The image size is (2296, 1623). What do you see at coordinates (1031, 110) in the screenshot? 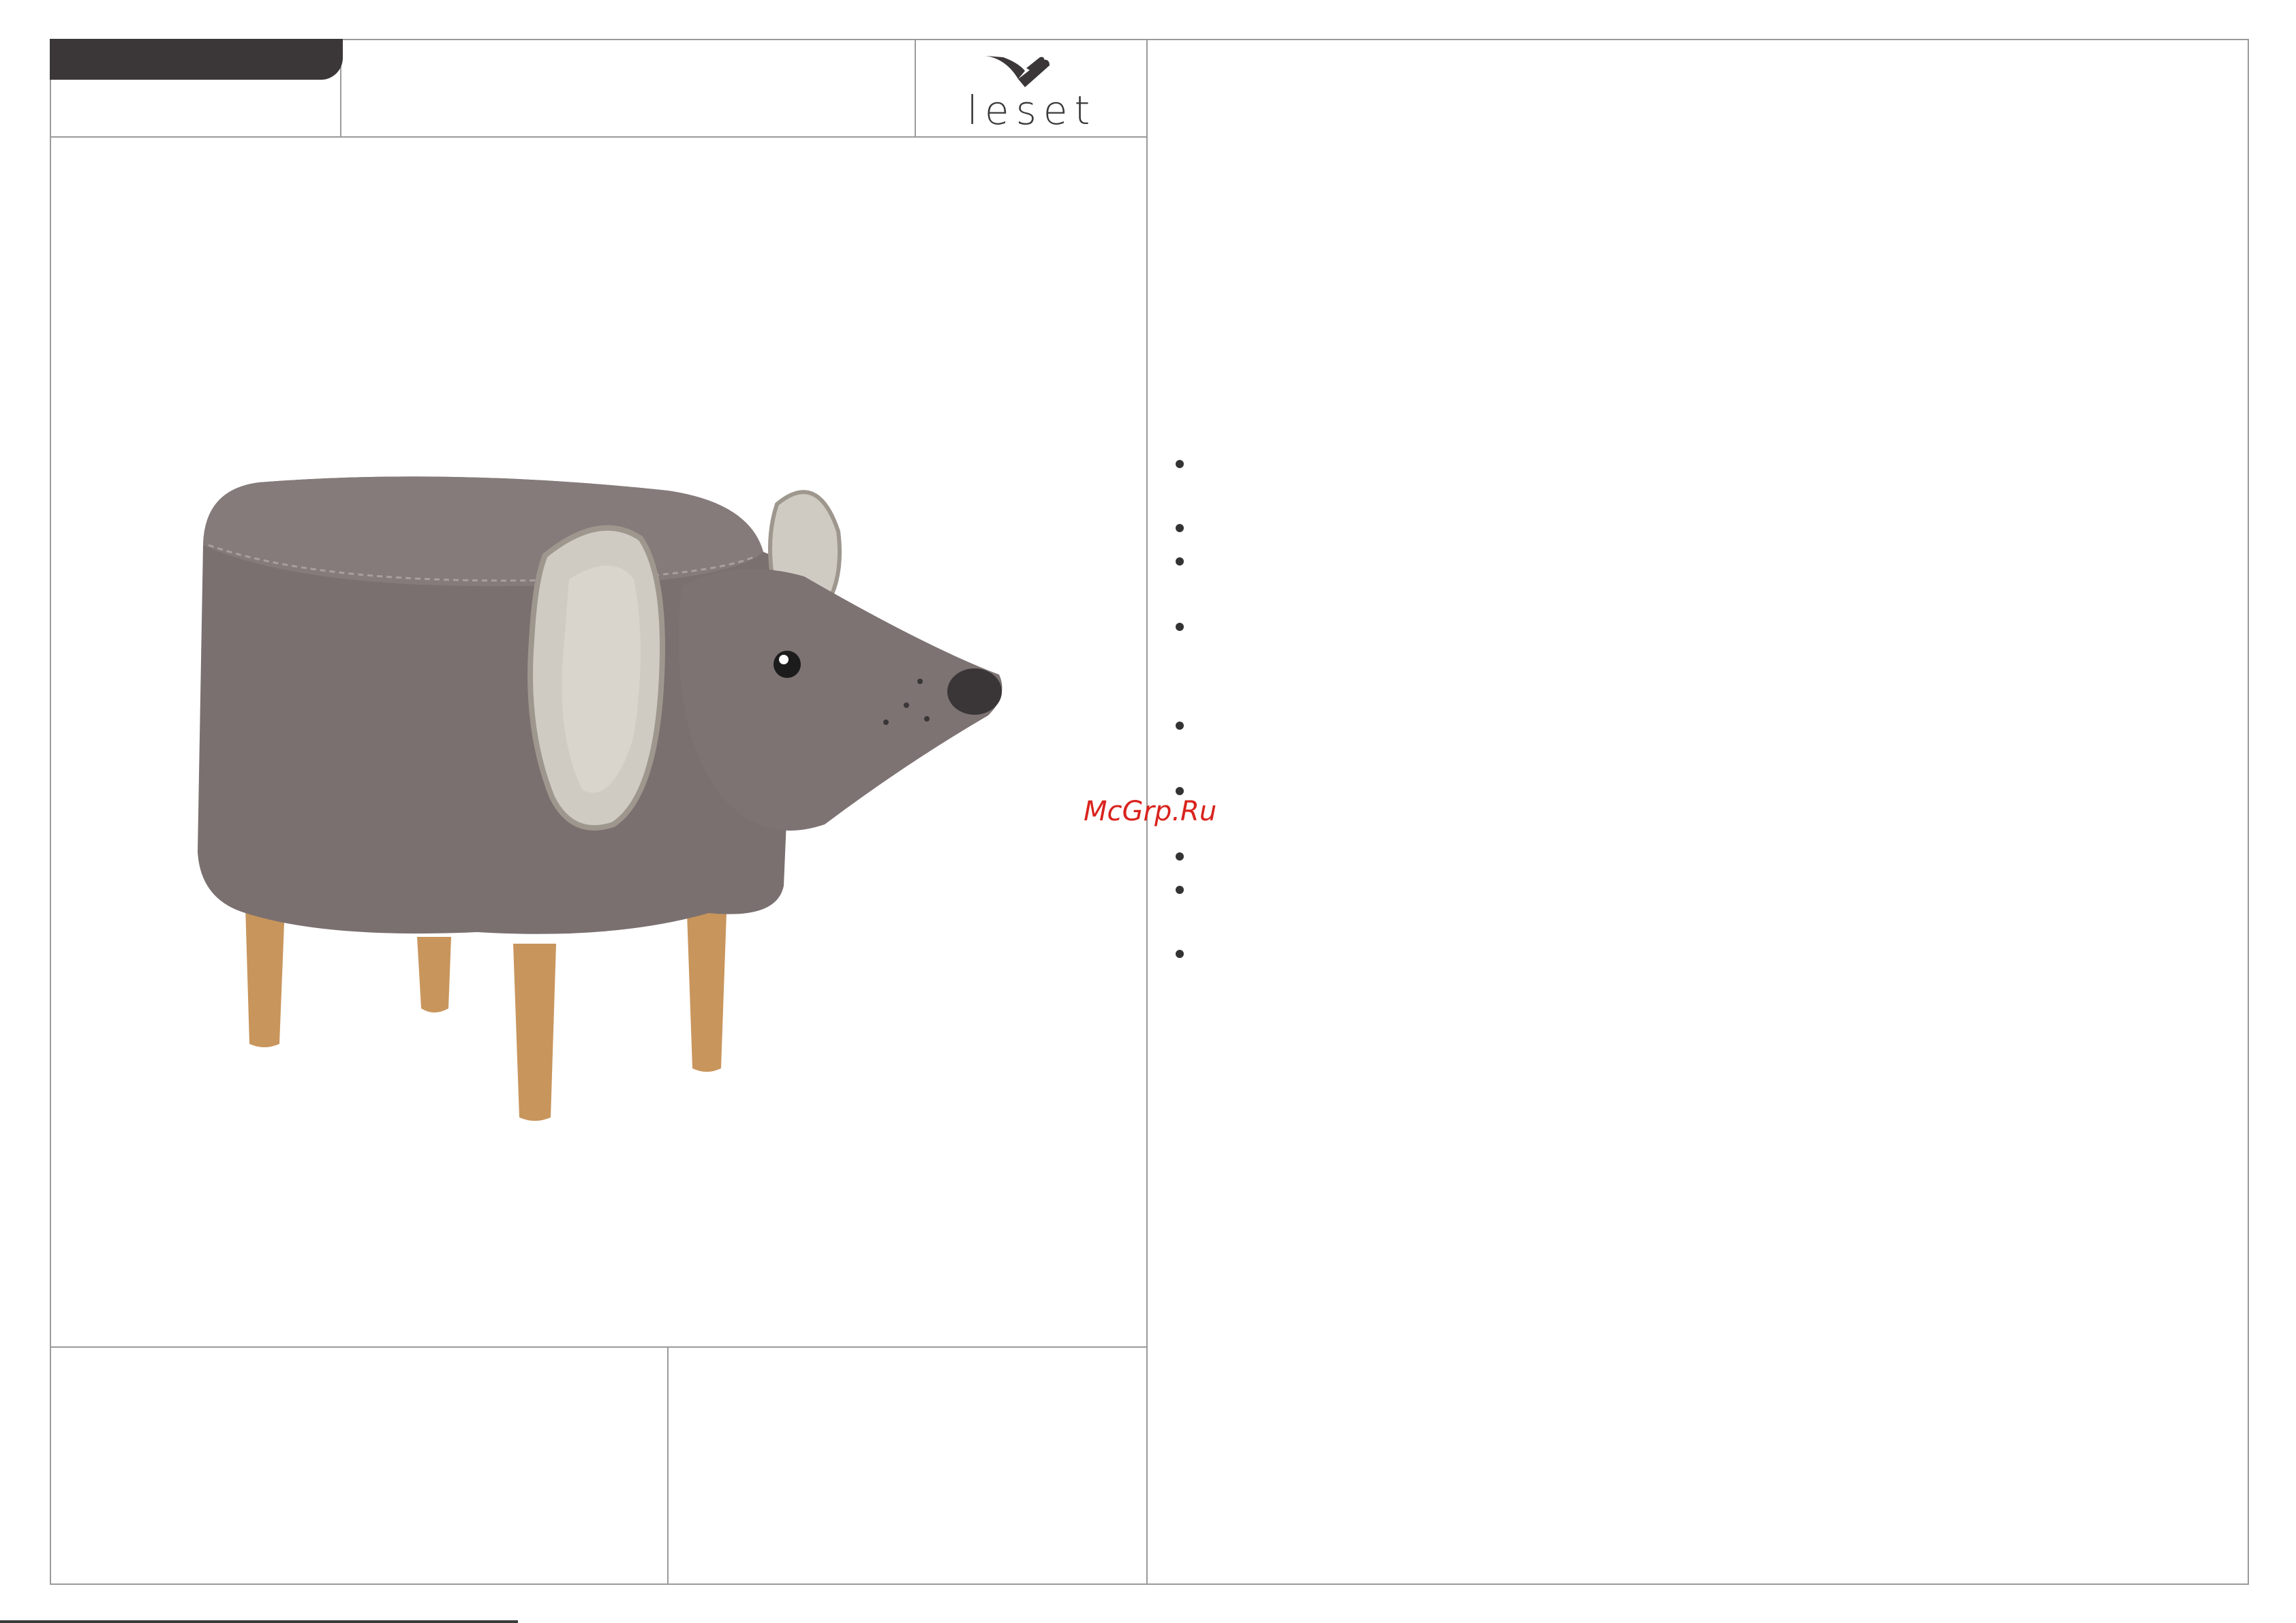
I see `logo-text: leset` at bounding box center [1031, 110].